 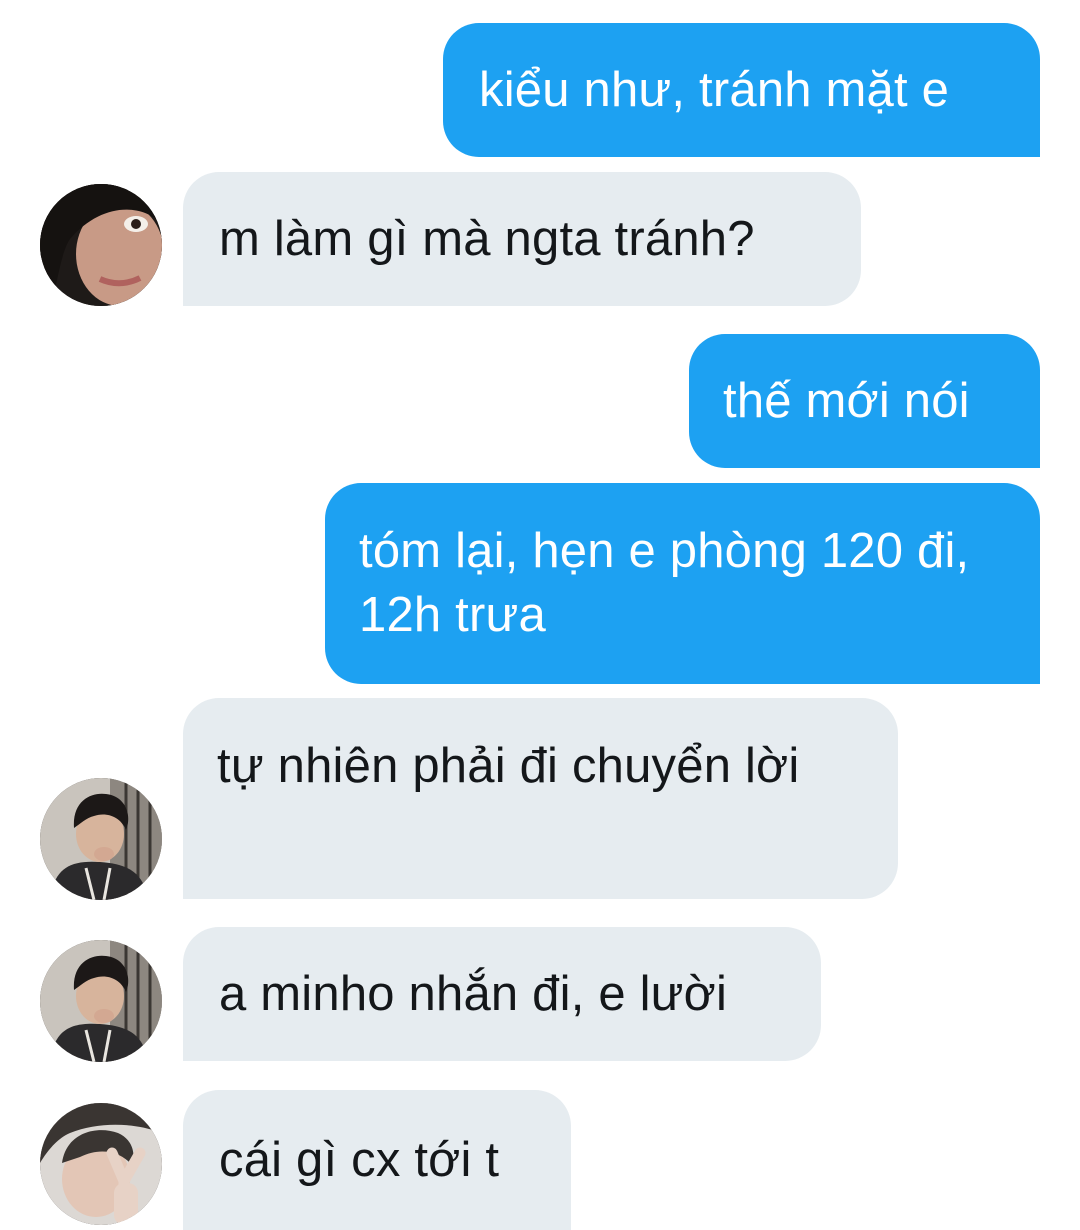 I want to click on outgoing-message: kiểu như, tránh mặt e, so click(x=741, y=90).